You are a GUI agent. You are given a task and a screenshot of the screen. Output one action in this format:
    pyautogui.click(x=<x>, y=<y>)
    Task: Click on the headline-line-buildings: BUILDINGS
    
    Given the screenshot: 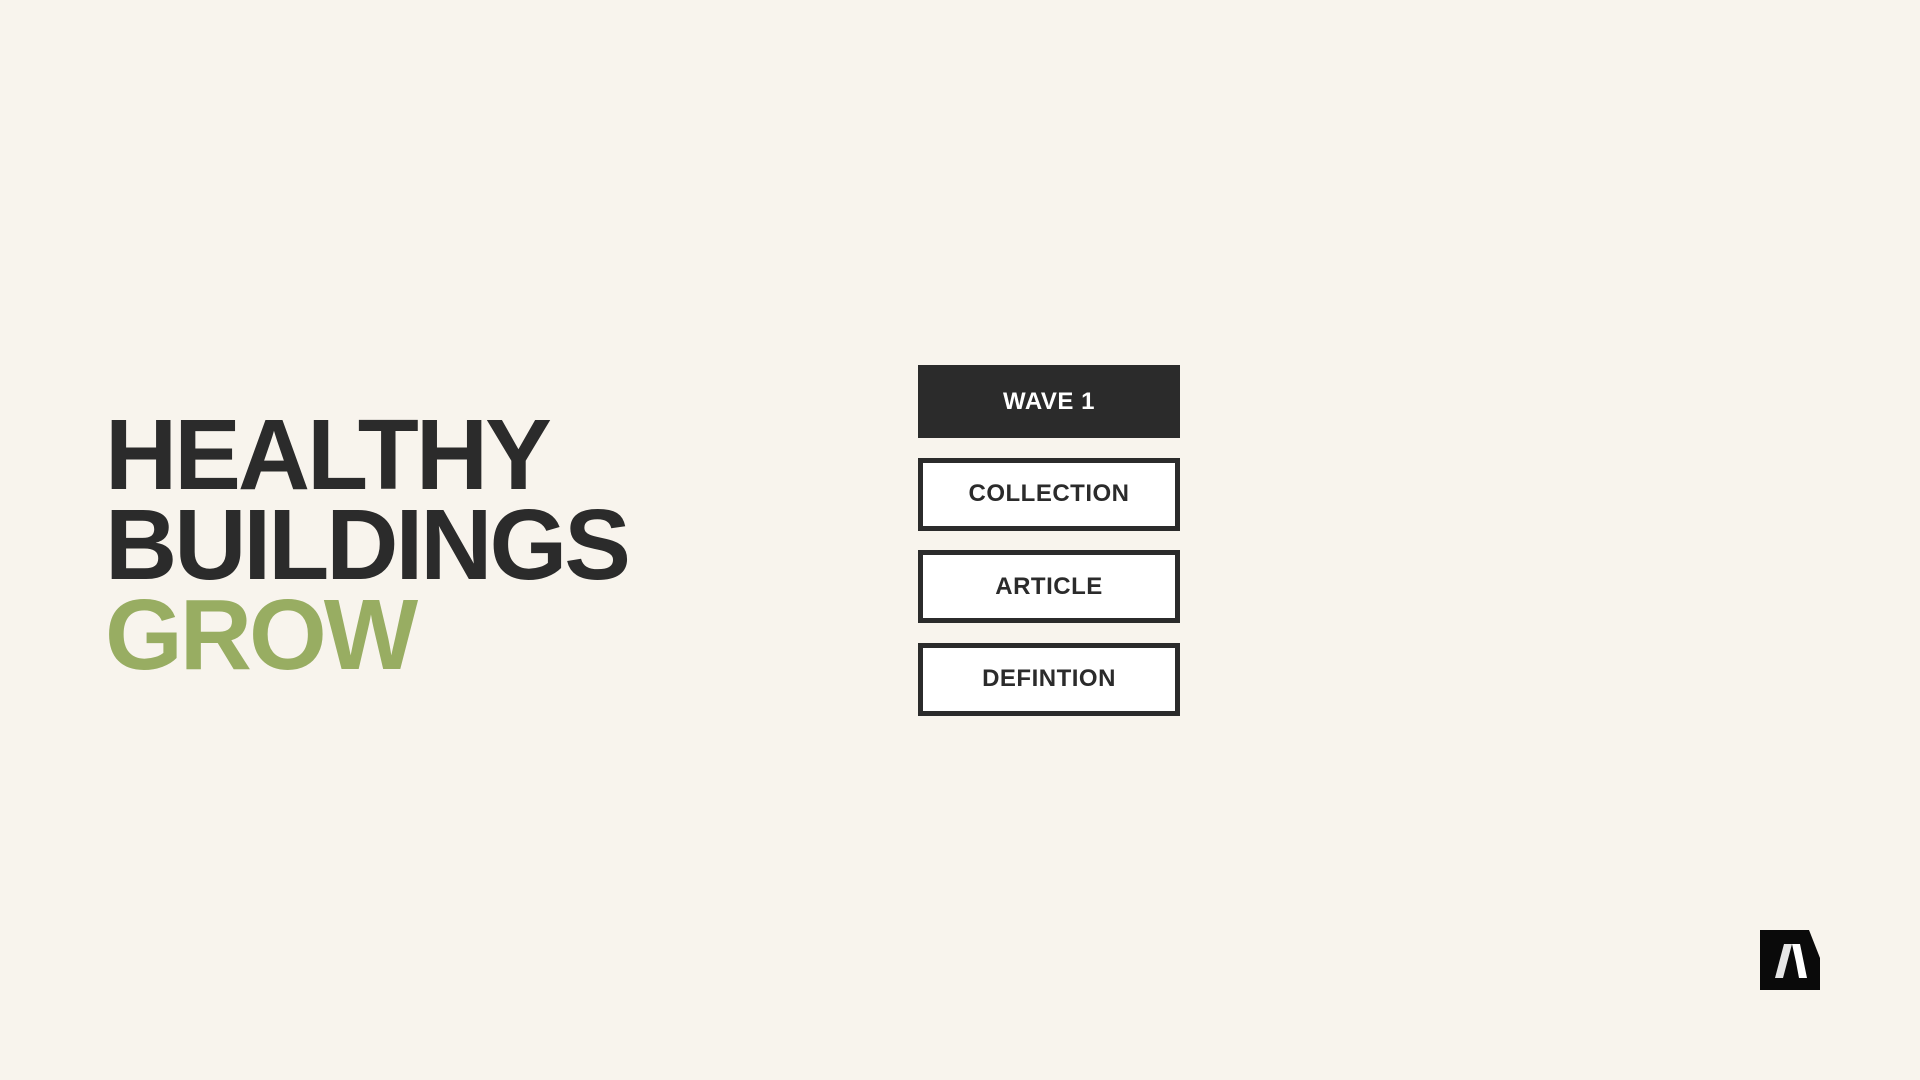 What is the action you would take?
    pyautogui.click(x=368, y=545)
    